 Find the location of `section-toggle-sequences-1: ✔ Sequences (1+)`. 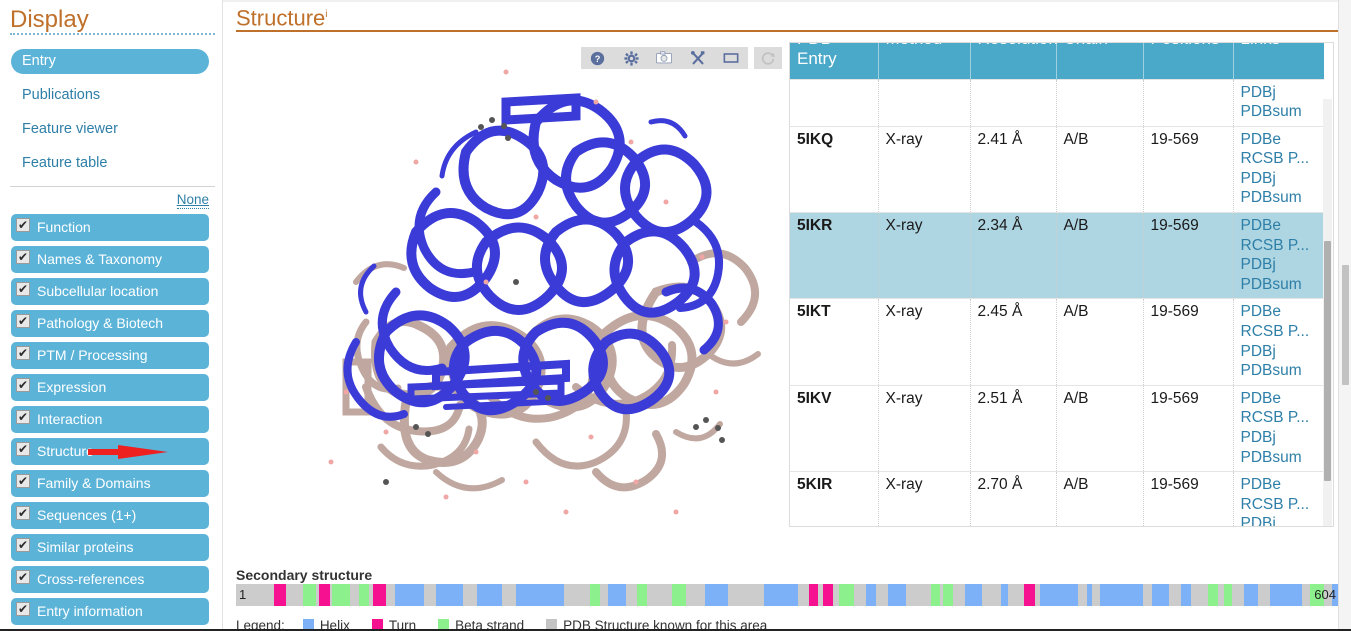

section-toggle-sequences-1: ✔ Sequences (1+) is located at coordinates (110, 515).